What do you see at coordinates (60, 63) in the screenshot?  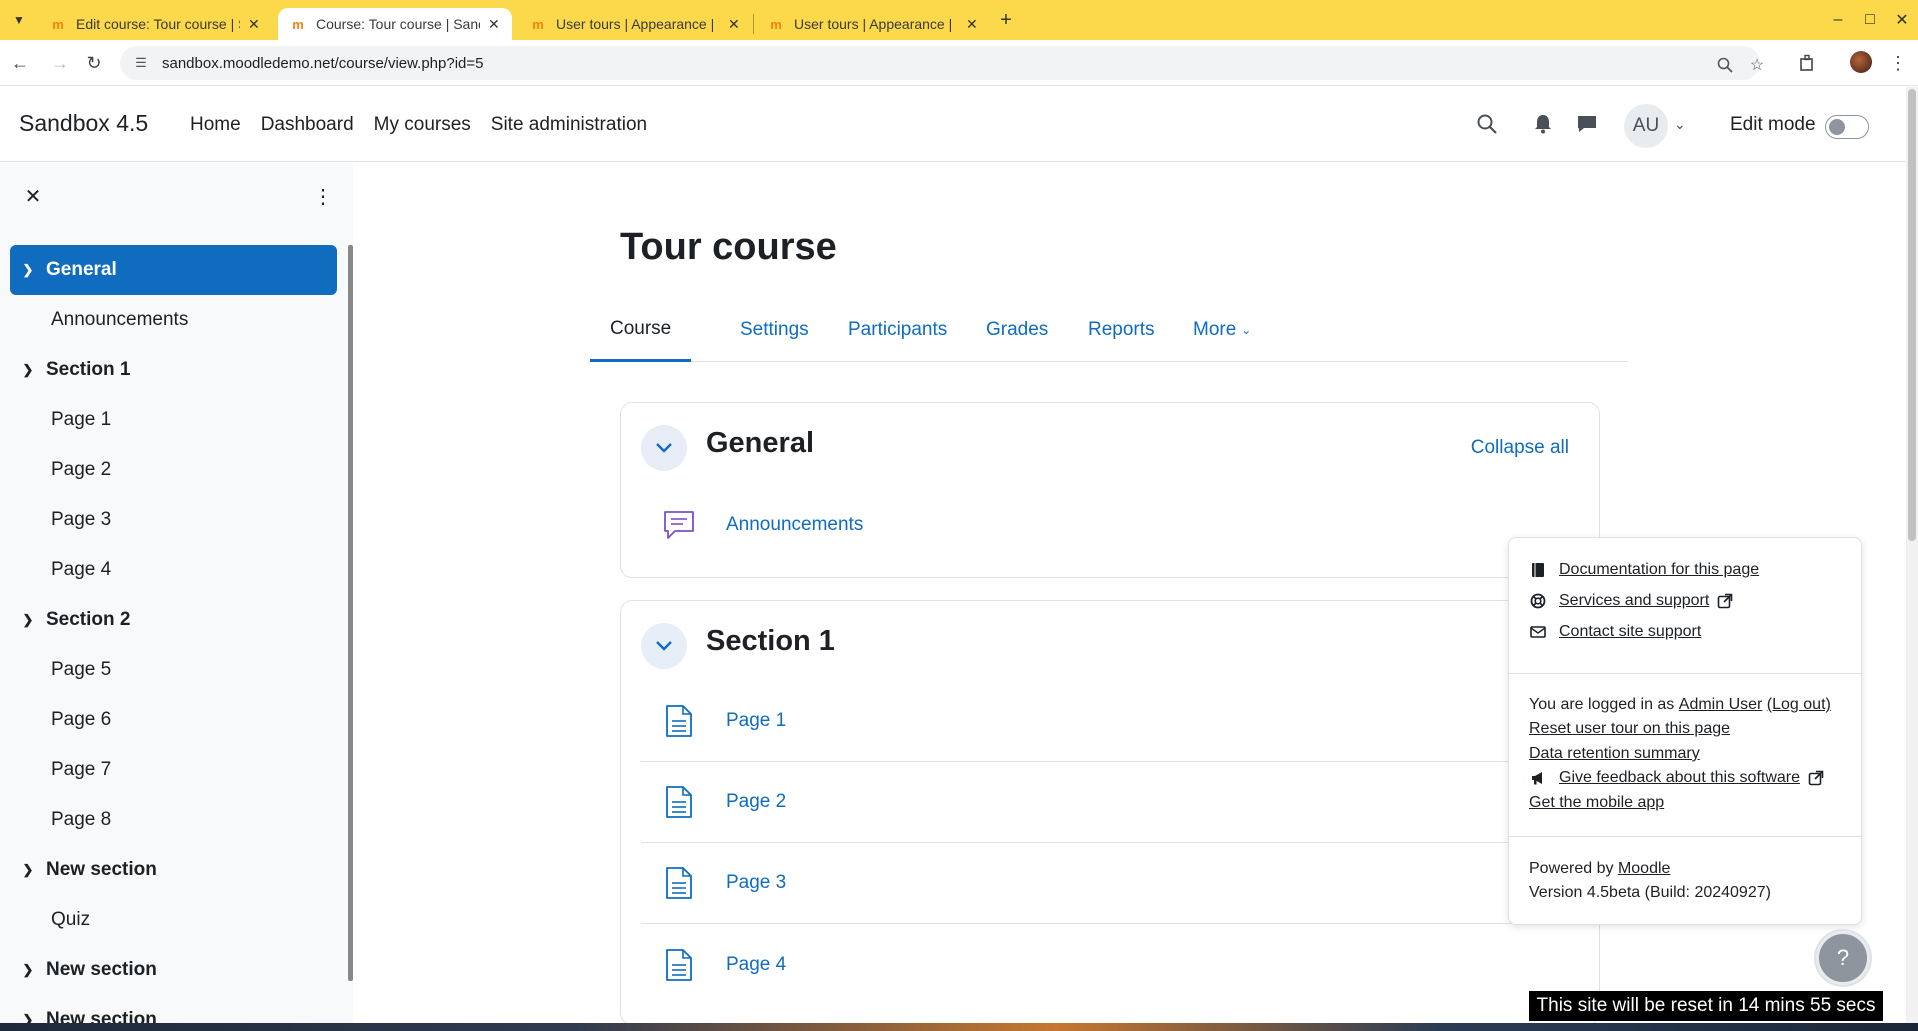 I see `forward-arrow-icon: →` at bounding box center [60, 63].